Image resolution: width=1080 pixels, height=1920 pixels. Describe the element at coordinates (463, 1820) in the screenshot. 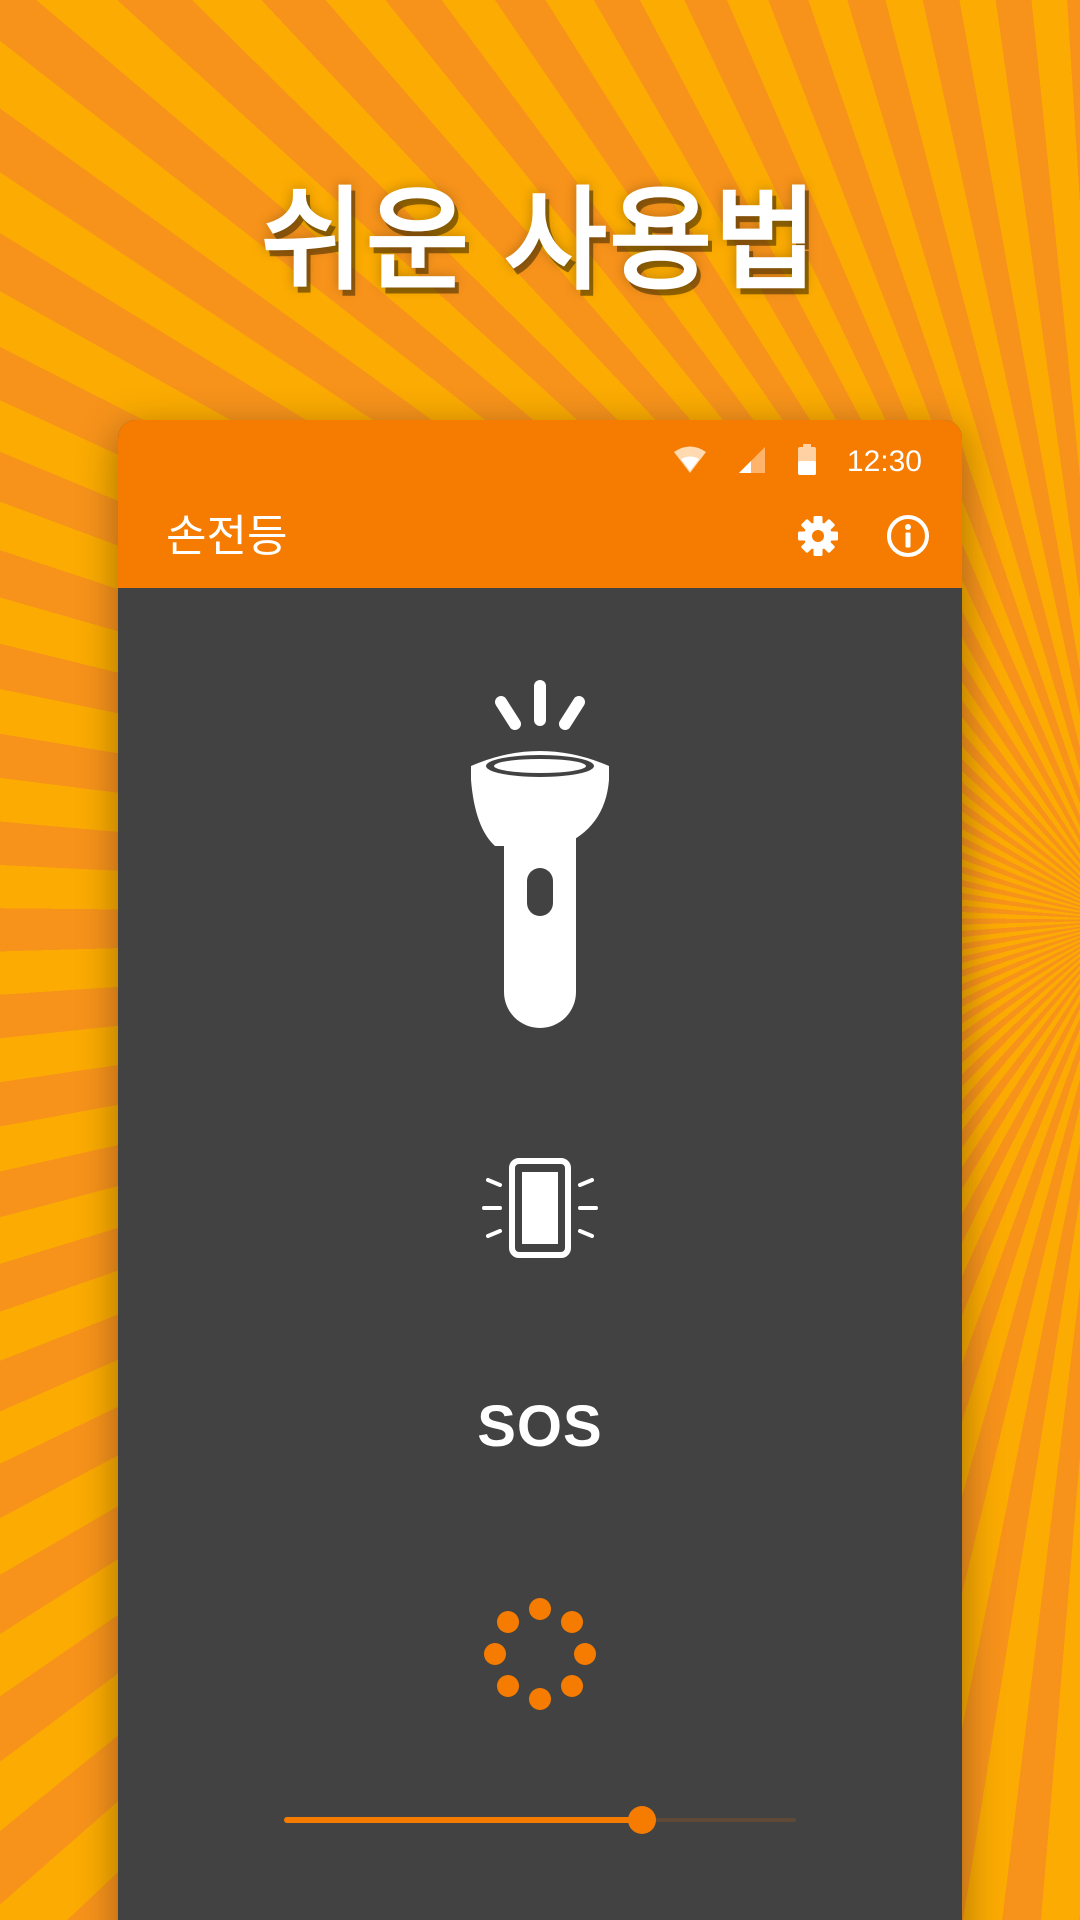

I see `slider-fill` at that location.